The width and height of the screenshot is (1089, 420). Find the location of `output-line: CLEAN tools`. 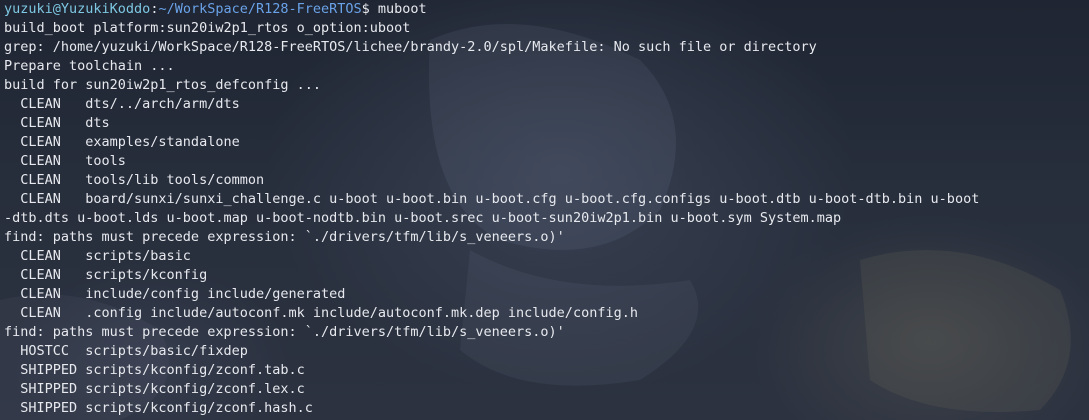

output-line: CLEAN tools is located at coordinates (65, 161).